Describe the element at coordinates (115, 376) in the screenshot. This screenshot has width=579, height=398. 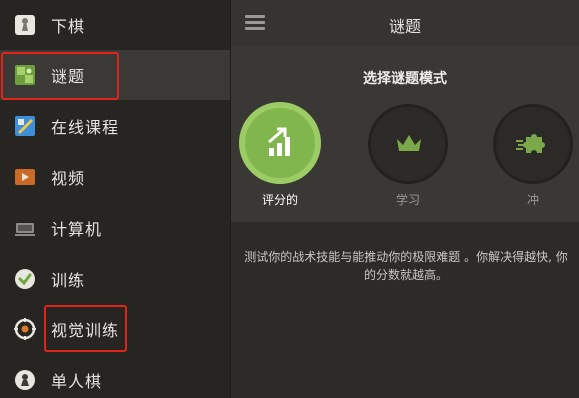
I see `sidebar-item-solo-chess: 单人棋` at that location.